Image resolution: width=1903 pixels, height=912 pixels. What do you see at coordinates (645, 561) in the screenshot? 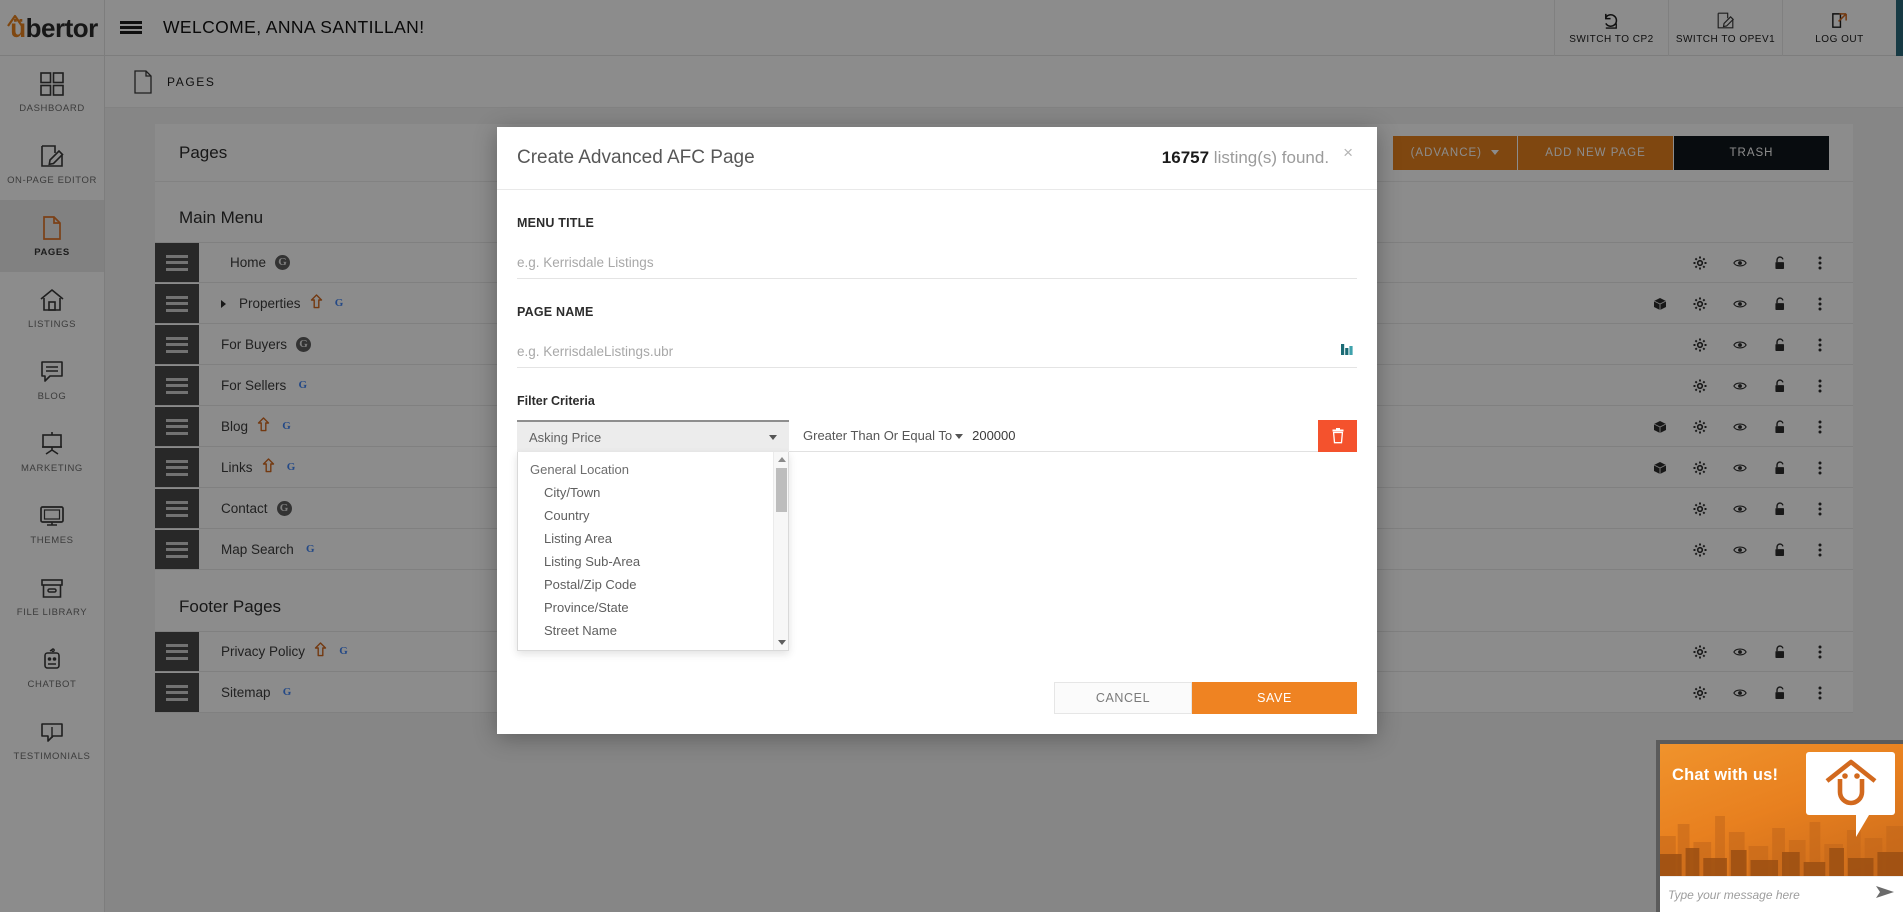
I see `dropdown-option: Listing Sub-Area` at bounding box center [645, 561].